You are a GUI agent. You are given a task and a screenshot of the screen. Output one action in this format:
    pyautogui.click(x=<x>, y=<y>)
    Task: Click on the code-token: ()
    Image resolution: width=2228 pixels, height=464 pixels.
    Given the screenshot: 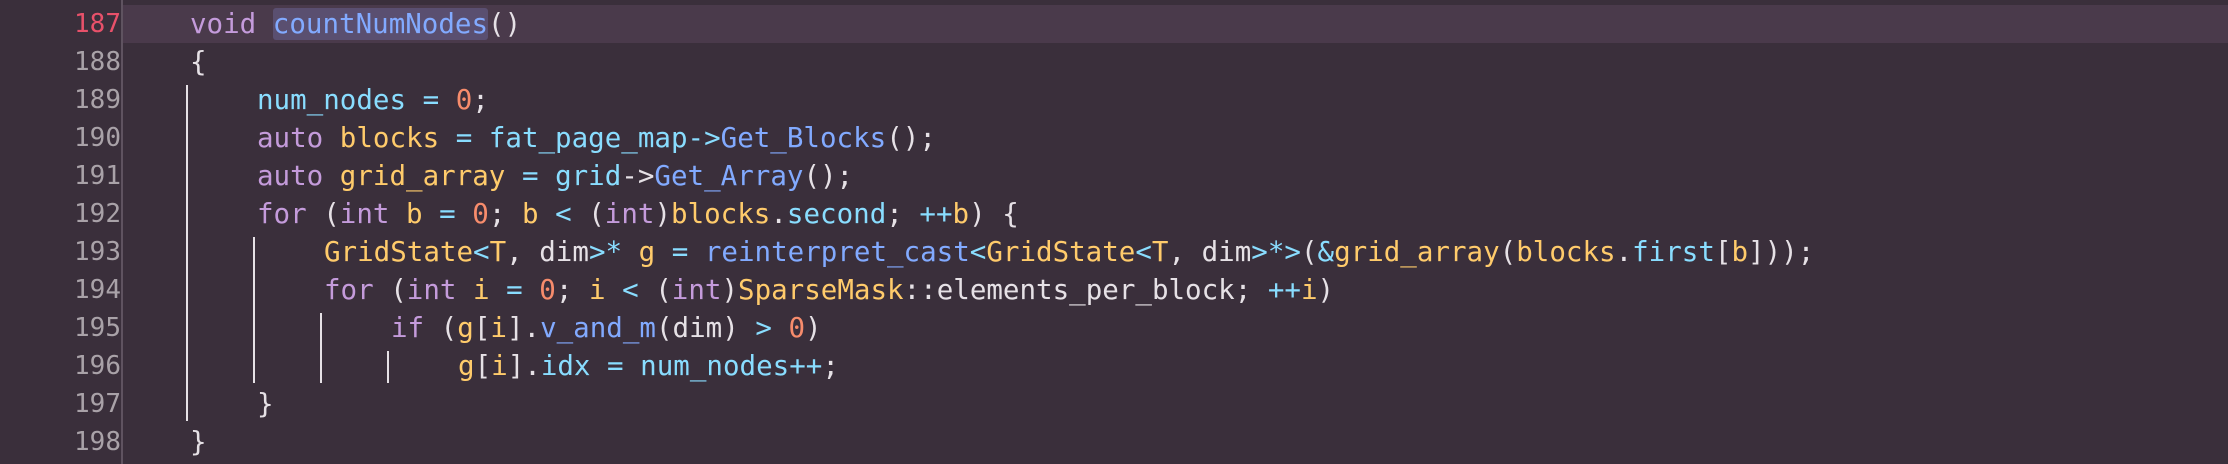 What is the action you would take?
    pyautogui.click(x=505, y=24)
    